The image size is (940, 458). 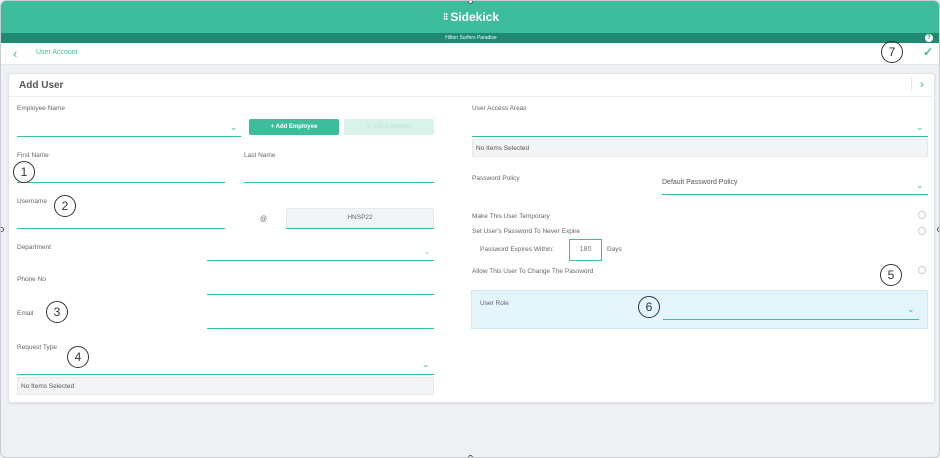 What do you see at coordinates (32, 201) in the screenshot?
I see `username-label: Username` at bounding box center [32, 201].